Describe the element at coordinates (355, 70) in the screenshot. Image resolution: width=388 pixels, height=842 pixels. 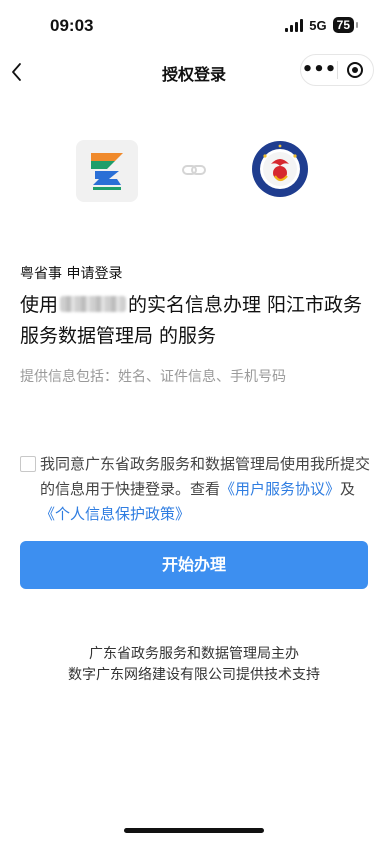
I see `miniprogram-close-icon` at that location.